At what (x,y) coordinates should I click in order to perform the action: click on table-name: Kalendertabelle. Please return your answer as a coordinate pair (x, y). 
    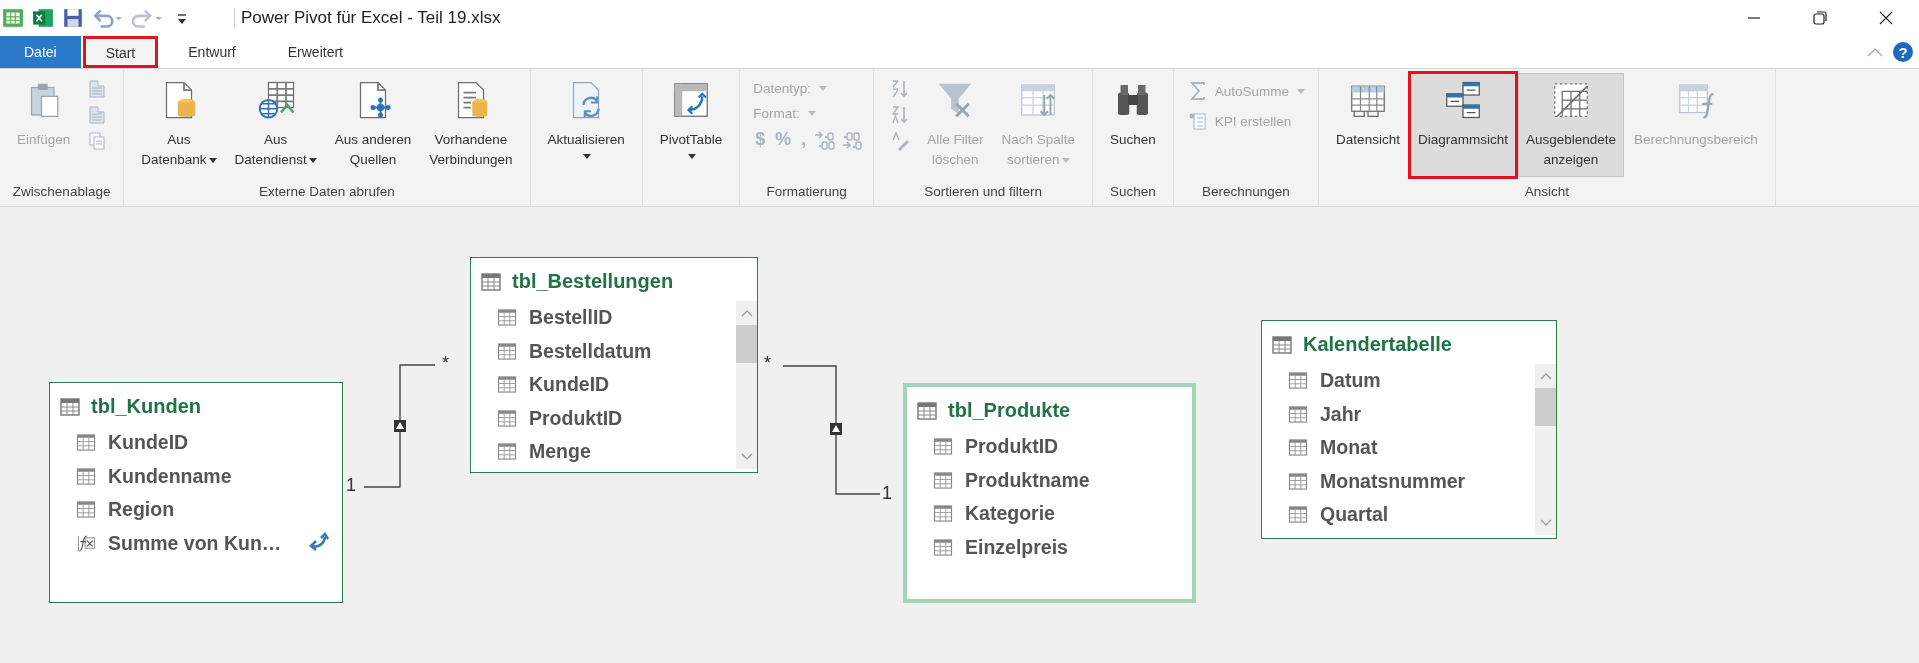
    Looking at the image, I should click on (1377, 344).